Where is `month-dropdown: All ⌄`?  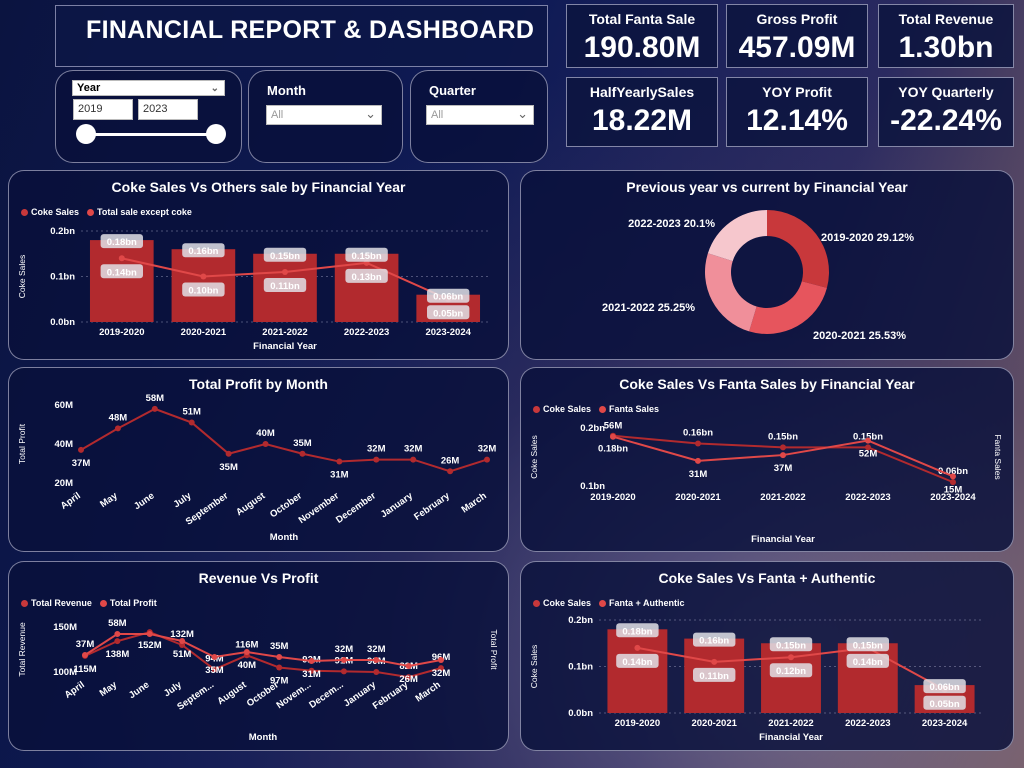 month-dropdown: All ⌄ is located at coordinates (324, 115).